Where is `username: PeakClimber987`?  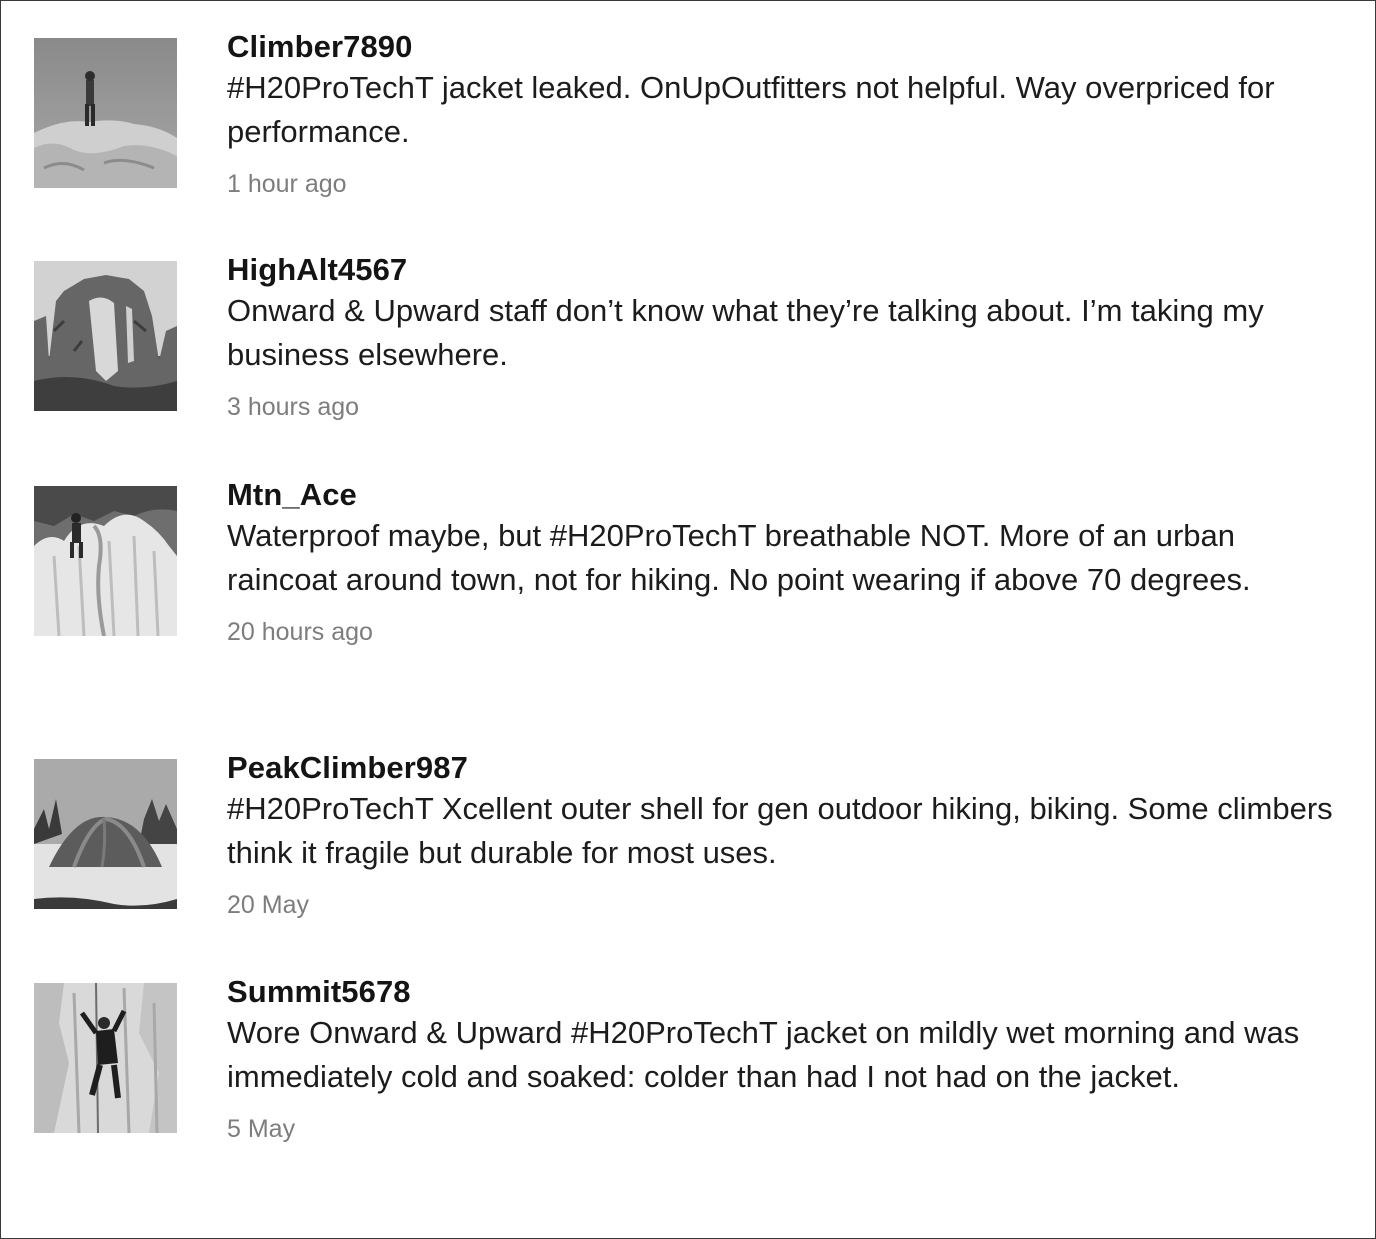
username: PeakClimber987 is located at coordinates (782, 768).